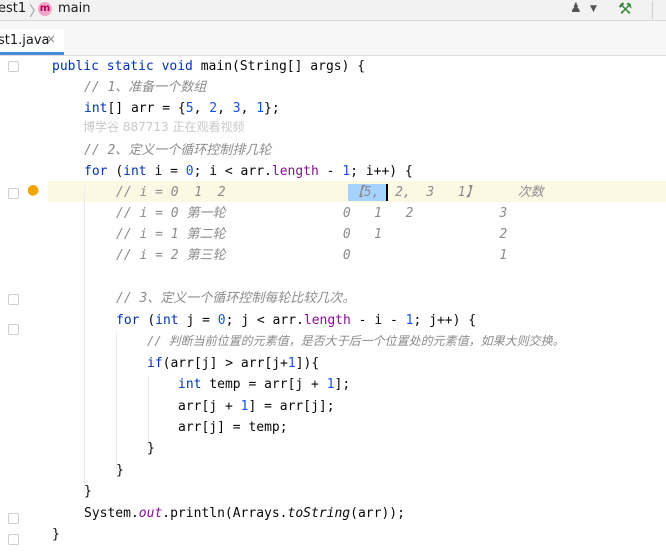 This screenshot has width=666, height=553. I want to click on code-line: int[] arr = {5, 2, 3, 1};, so click(182, 108).